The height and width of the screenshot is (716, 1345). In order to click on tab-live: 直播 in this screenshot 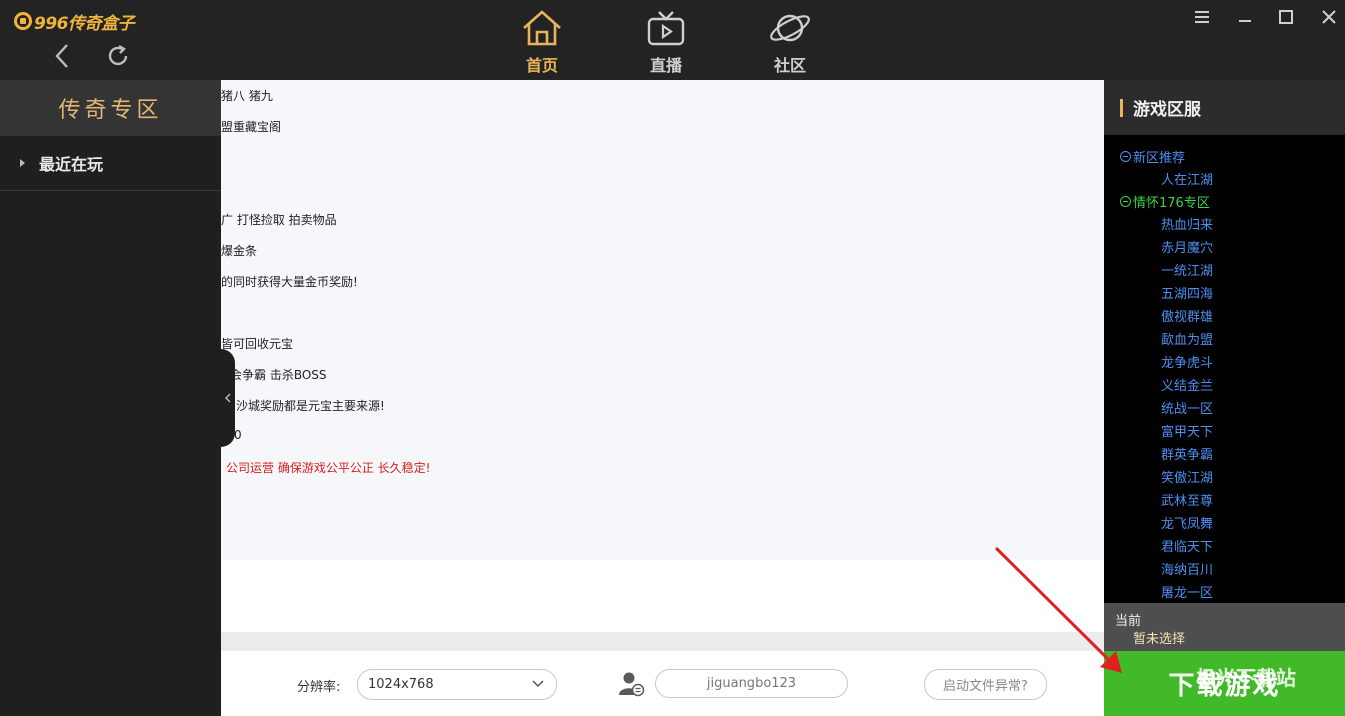, I will do `click(666, 42)`.